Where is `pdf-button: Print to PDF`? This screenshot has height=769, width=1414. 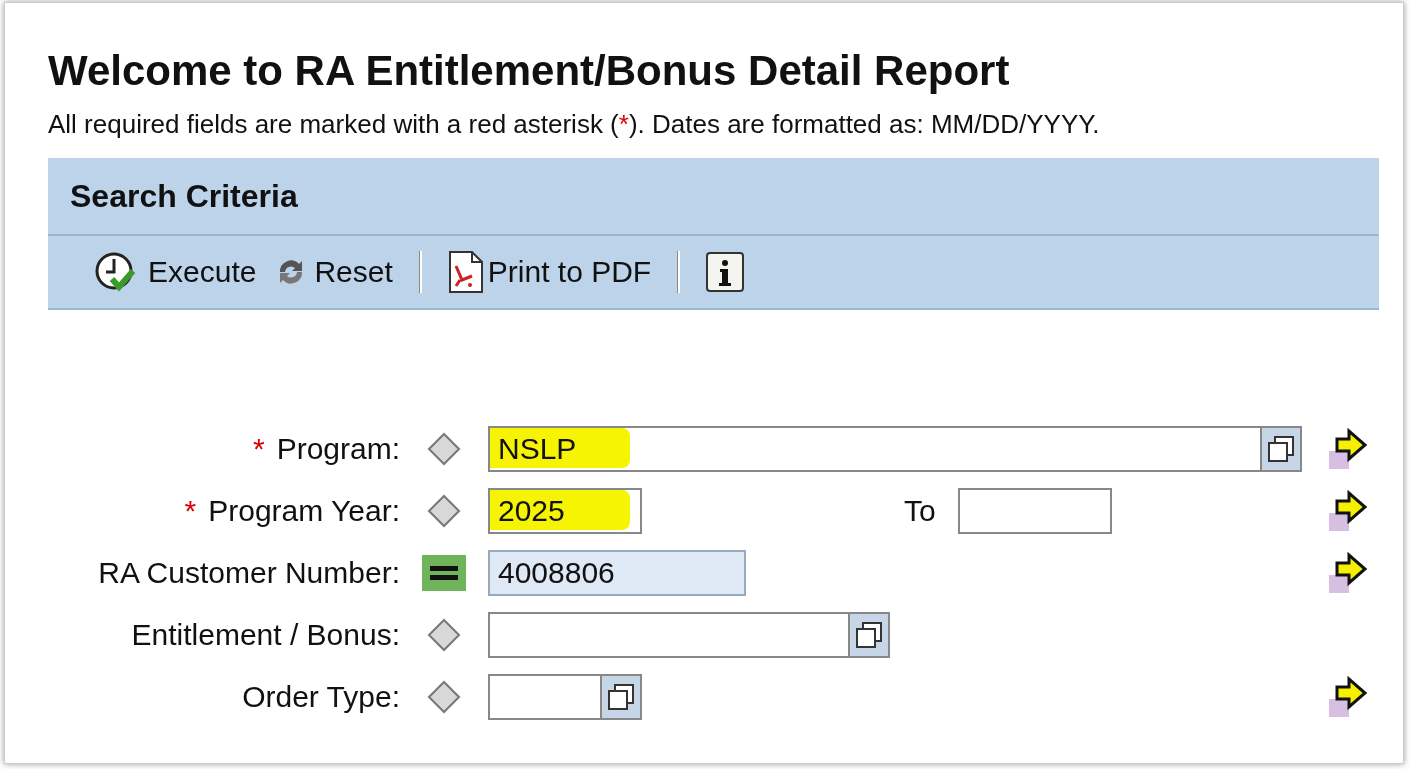 pdf-button: Print to PDF is located at coordinates (549, 272).